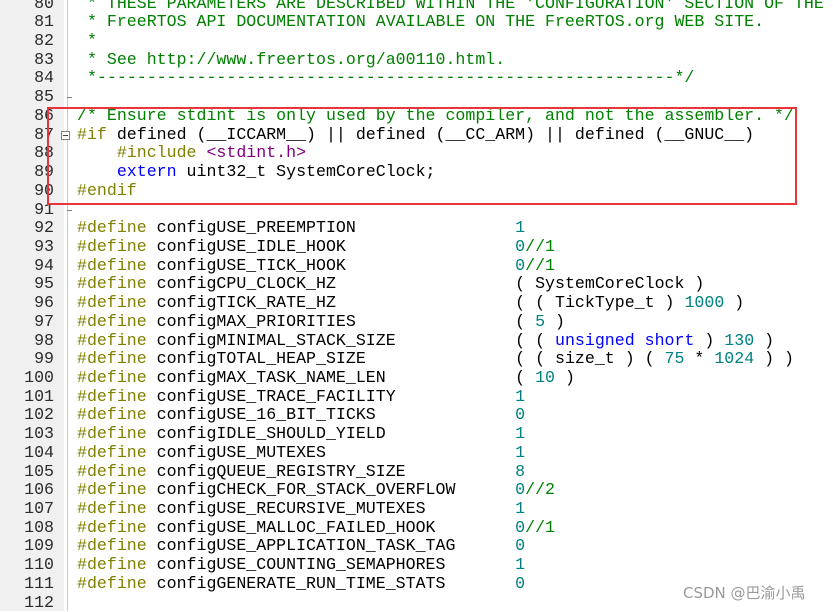 The width and height of the screenshot is (833, 612). Describe the element at coordinates (39, 509) in the screenshot. I see `line-number: 107` at that location.